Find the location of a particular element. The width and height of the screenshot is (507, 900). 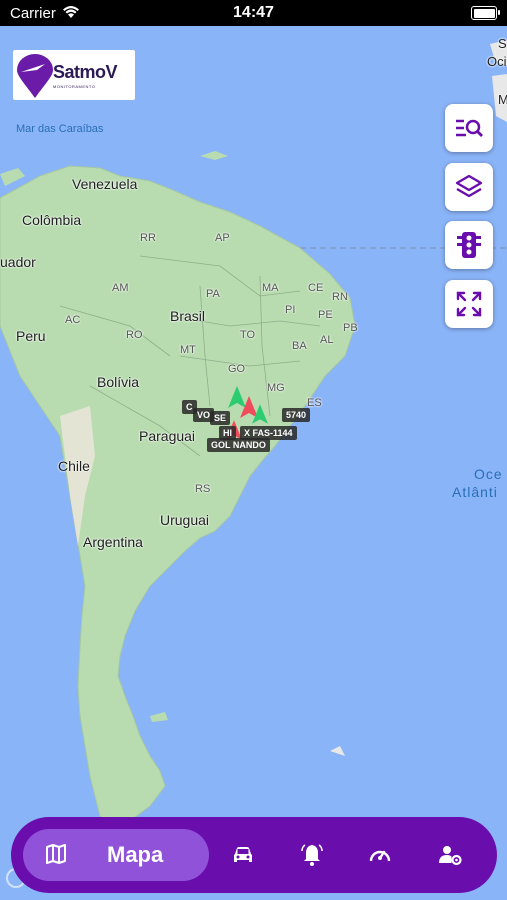

user-settings-icon is located at coordinates (450, 855).